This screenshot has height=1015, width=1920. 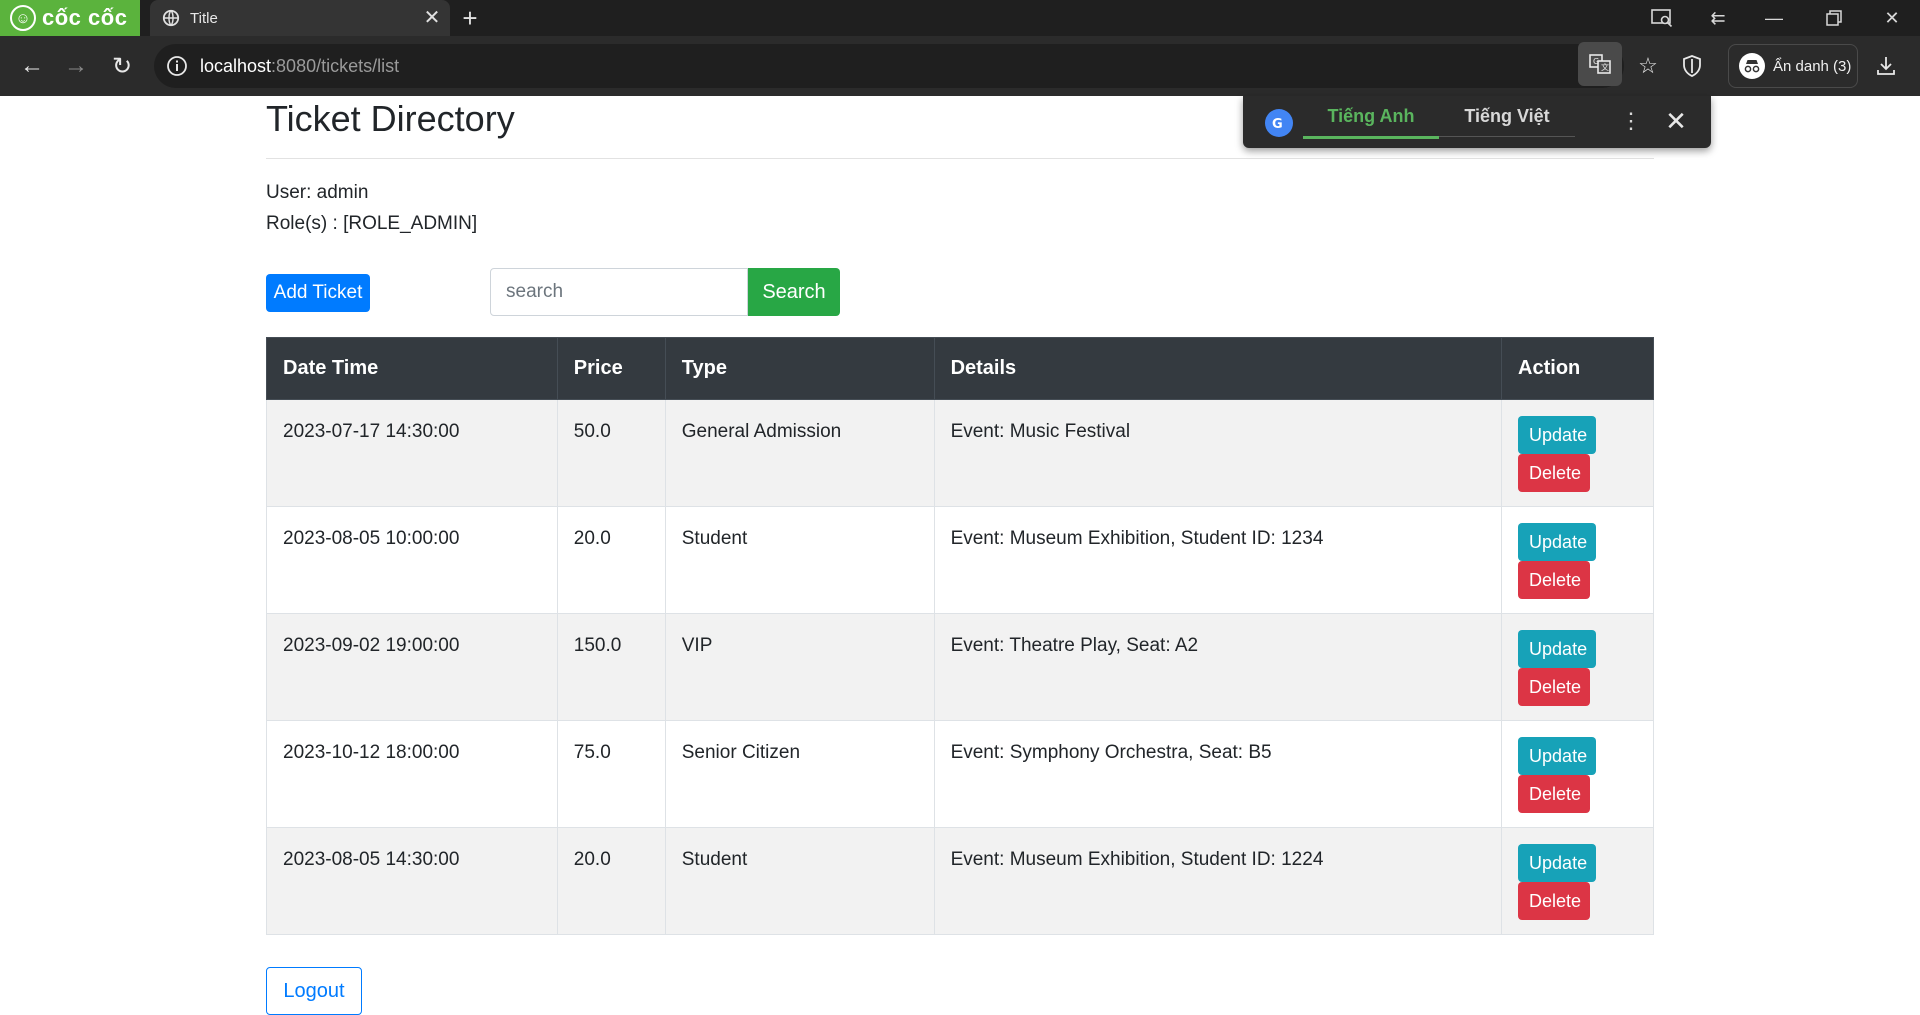 What do you see at coordinates (177, 66) in the screenshot?
I see `site-info-icon` at bounding box center [177, 66].